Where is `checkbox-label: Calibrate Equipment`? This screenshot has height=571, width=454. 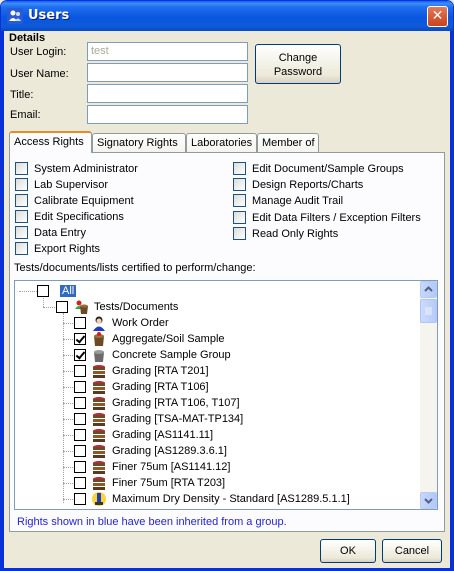 checkbox-label: Calibrate Equipment is located at coordinates (84, 200).